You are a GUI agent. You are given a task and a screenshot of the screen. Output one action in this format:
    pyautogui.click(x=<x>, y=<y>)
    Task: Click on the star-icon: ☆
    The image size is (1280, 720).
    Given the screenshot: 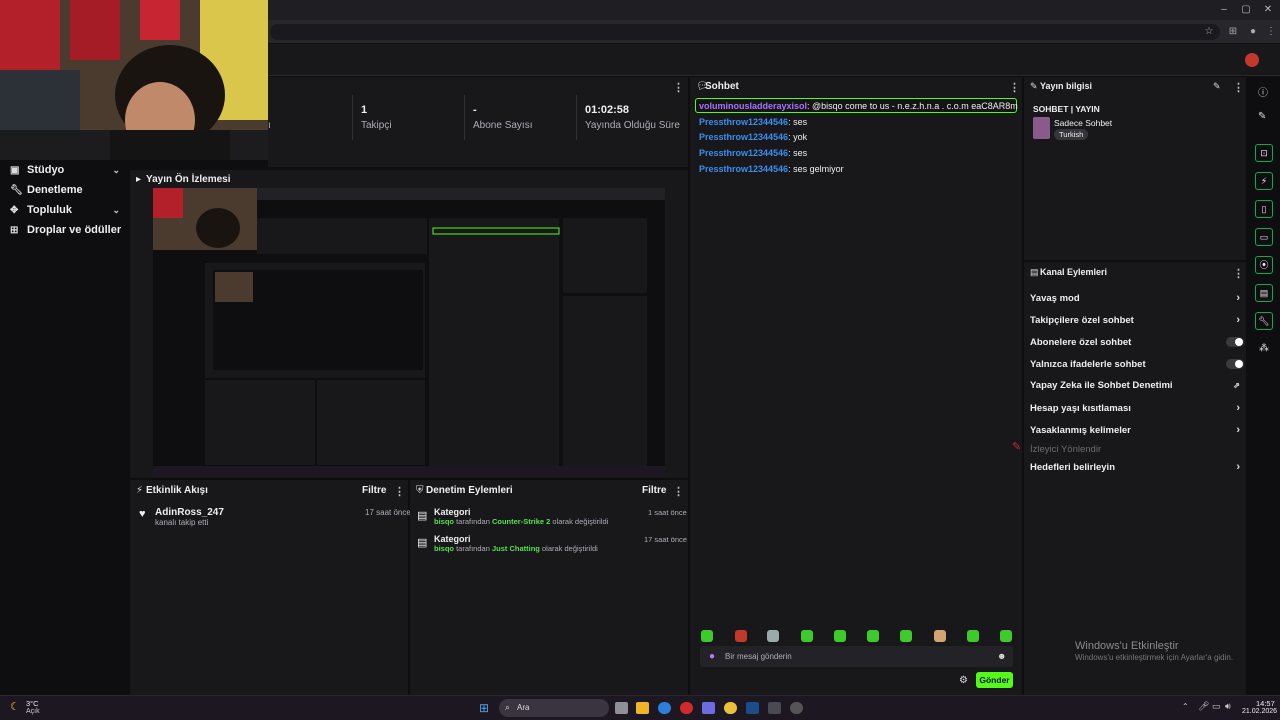 What is the action you would take?
    pyautogui.click(x=1209, y=32)
    